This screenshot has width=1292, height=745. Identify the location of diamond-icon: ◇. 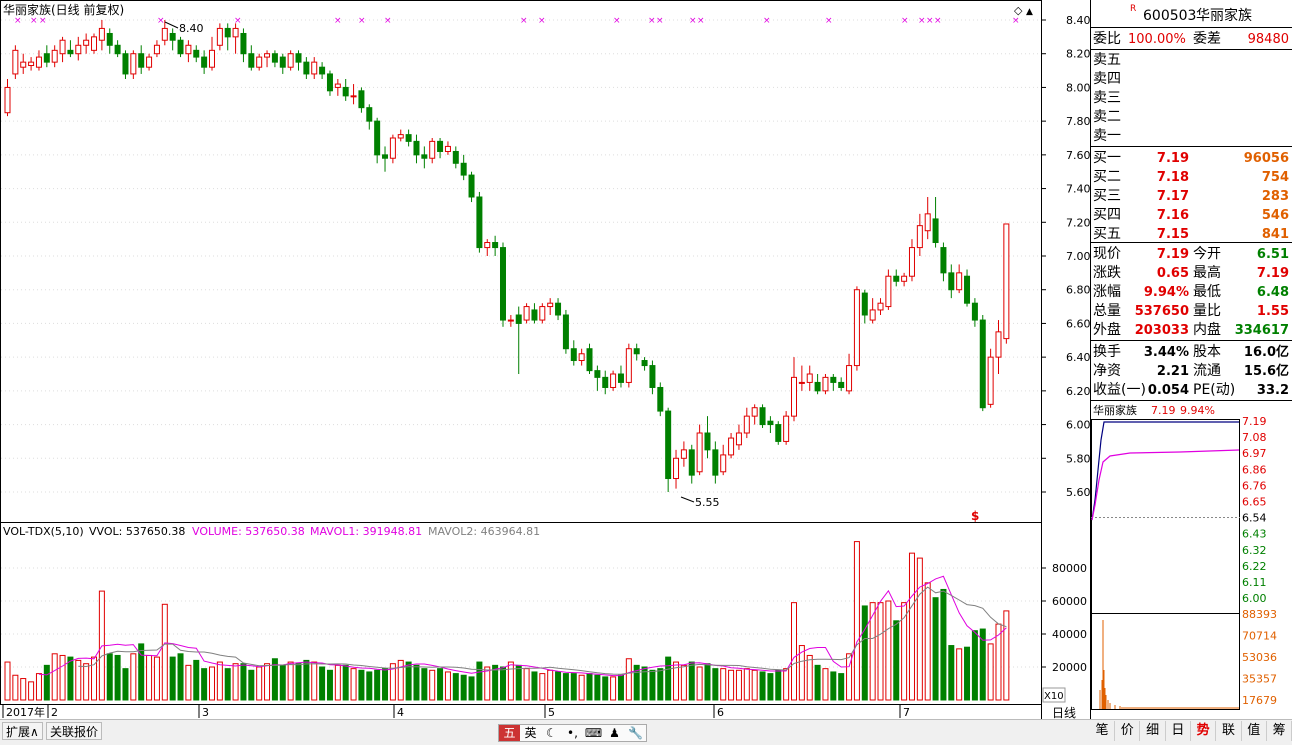
(1018, 10).